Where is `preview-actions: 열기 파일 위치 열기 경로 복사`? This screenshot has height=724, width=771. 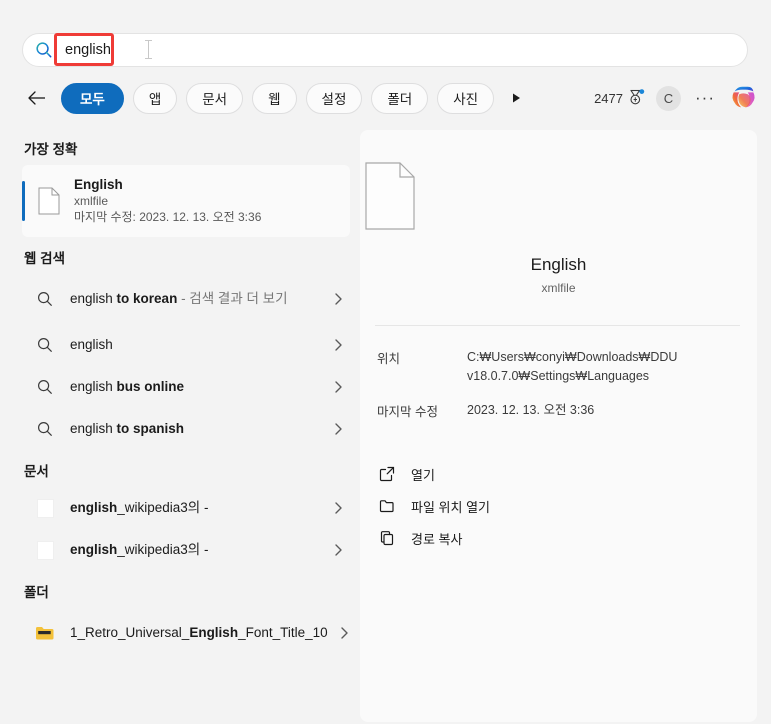
preview-actions: 열기 파일 위치 열기 경로 복사 is located at coordinates (567, 506).